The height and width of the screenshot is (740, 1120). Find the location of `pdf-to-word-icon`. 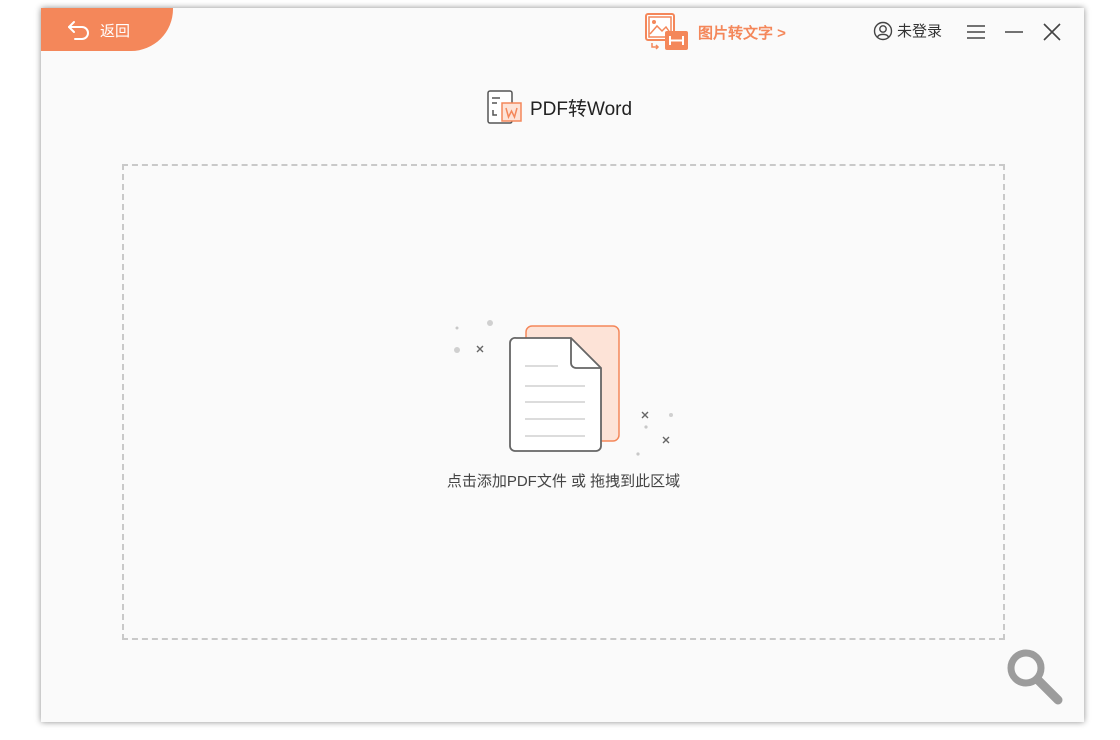

pdf-to-word-icon is located at coordinates (504, 107).